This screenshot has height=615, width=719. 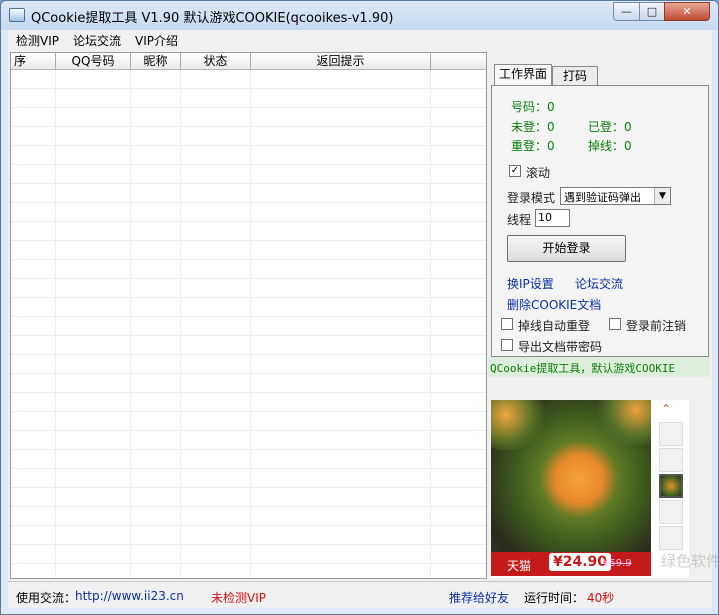 I want to click on price-bar: 天猫 ¥24.90 ¥59.9, so click(x=571, y=564).